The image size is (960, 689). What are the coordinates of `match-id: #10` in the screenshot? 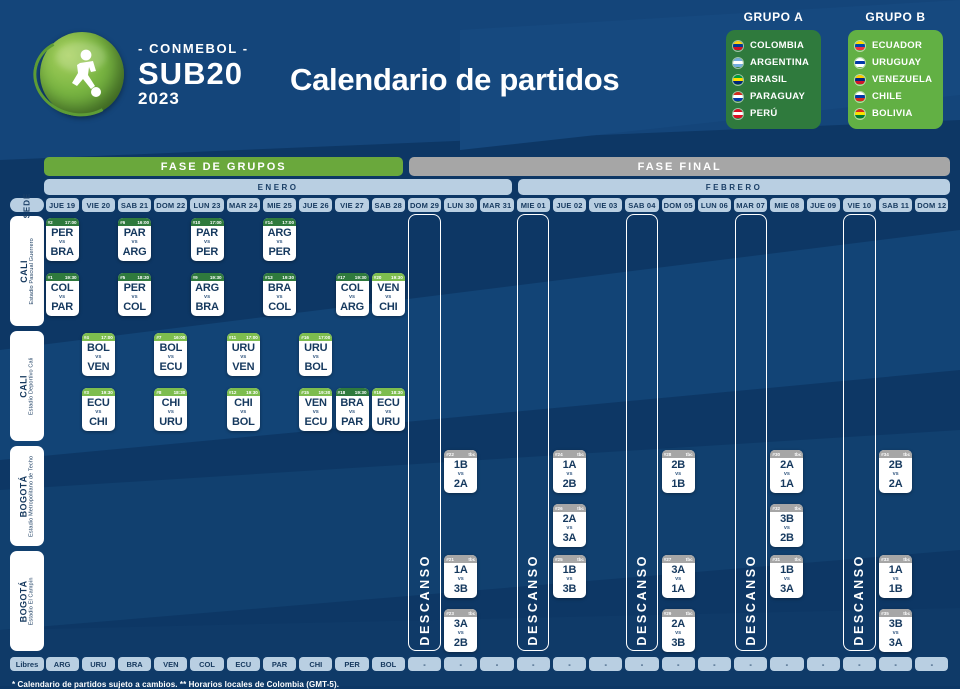 It's located at (196, 222).